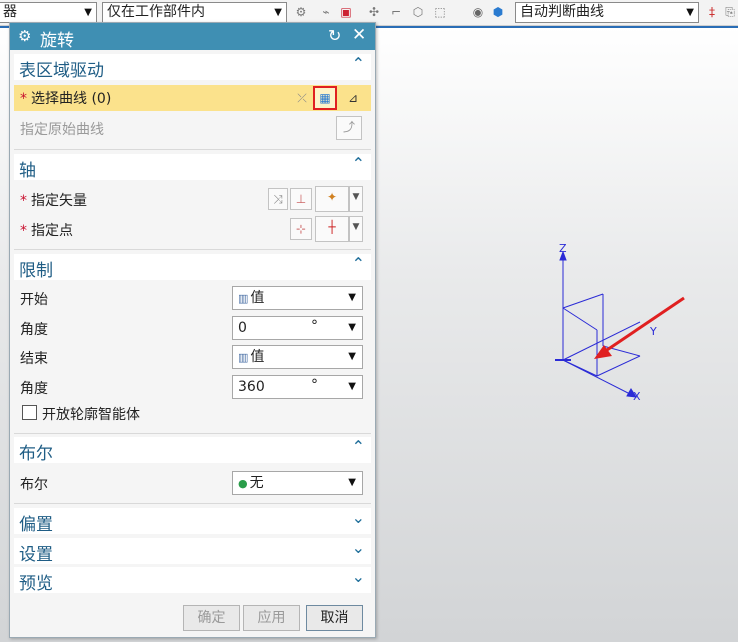 The height and width of the screenshot is (642, 738). I want to click on end-angle-input: 360 ° ▼, so click(297, 387).